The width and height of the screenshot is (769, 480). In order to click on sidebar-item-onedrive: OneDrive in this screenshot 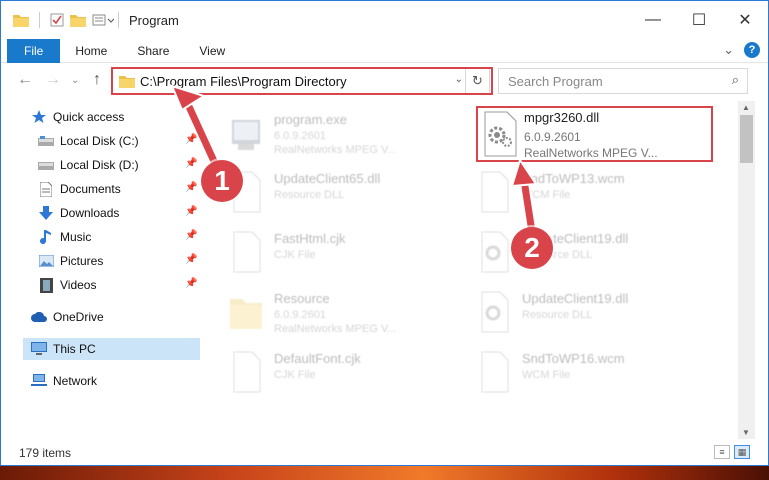, I will do `click(67, 317)`.